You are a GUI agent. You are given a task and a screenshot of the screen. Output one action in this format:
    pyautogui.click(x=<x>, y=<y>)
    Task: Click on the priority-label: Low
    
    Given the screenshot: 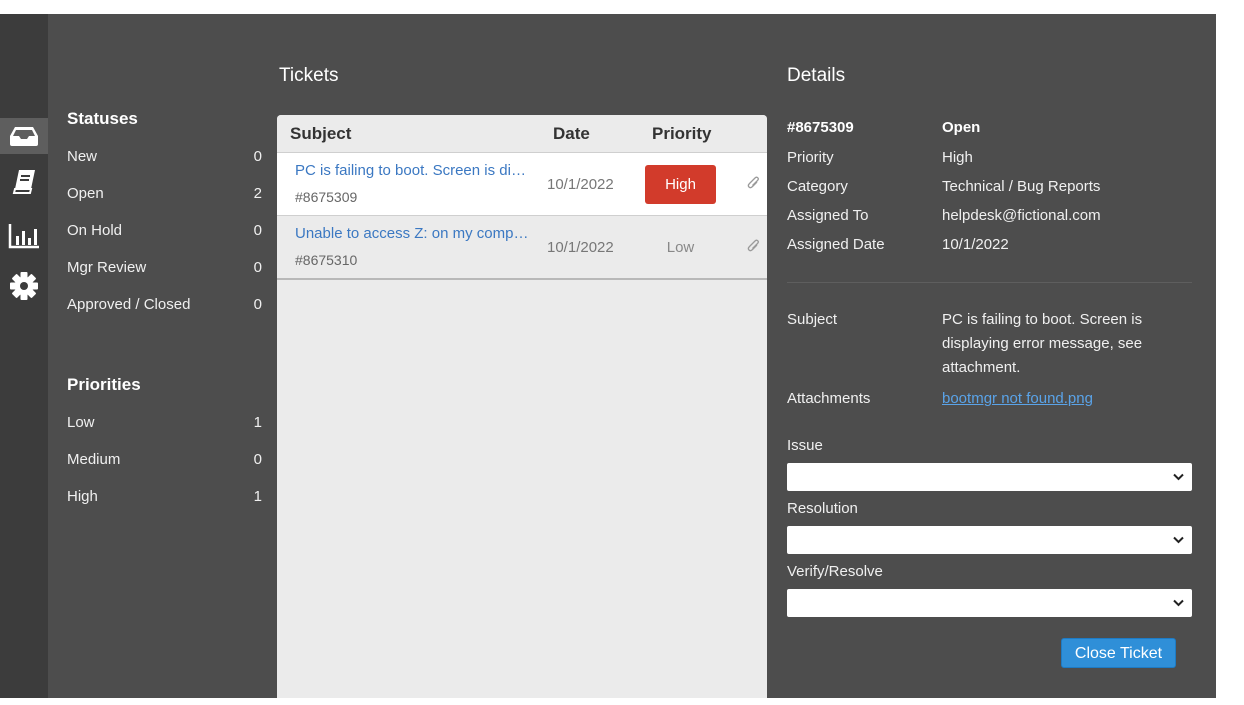 What is the action you would take?
    pyautogui.click(x=81, y=422)
    